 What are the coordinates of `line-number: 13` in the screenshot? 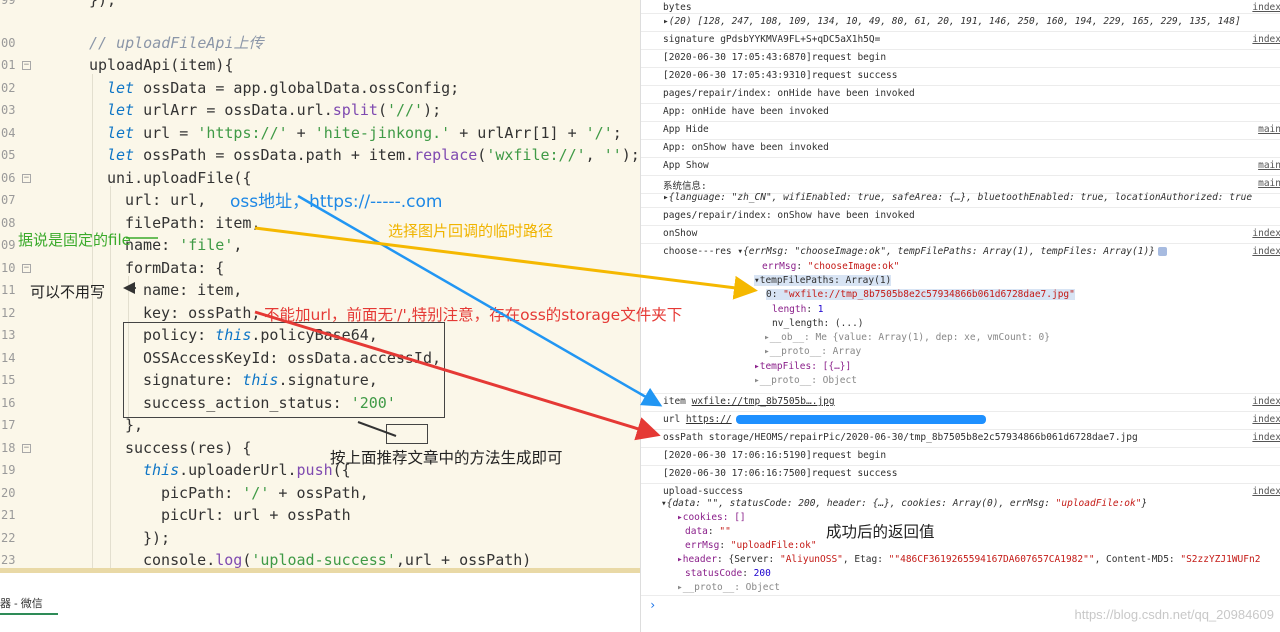 It's located at (8, 335).